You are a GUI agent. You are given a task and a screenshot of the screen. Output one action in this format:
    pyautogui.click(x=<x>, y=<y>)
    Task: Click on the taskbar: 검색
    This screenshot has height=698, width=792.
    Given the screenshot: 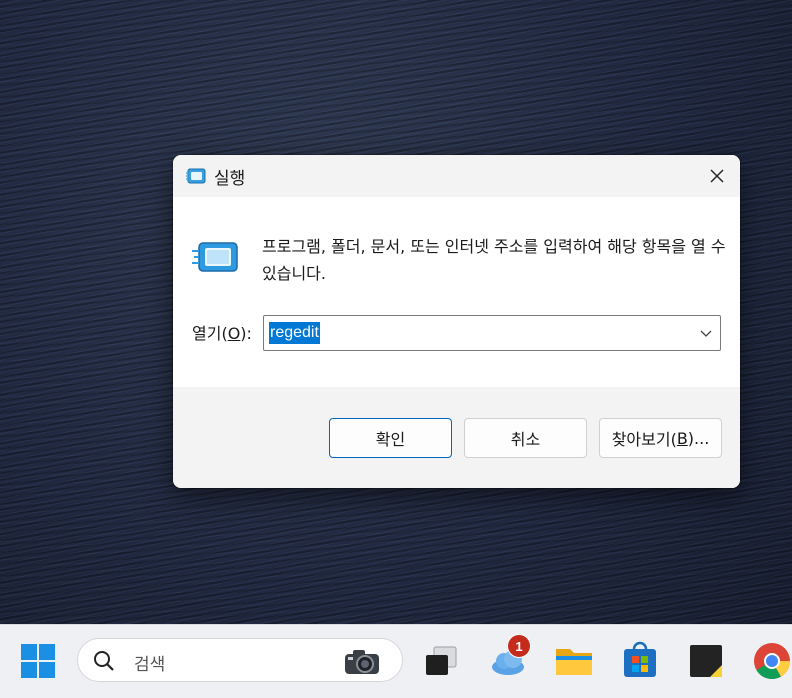 What is the action you would take?
    pyautogui.click(x=396, y=661)
    